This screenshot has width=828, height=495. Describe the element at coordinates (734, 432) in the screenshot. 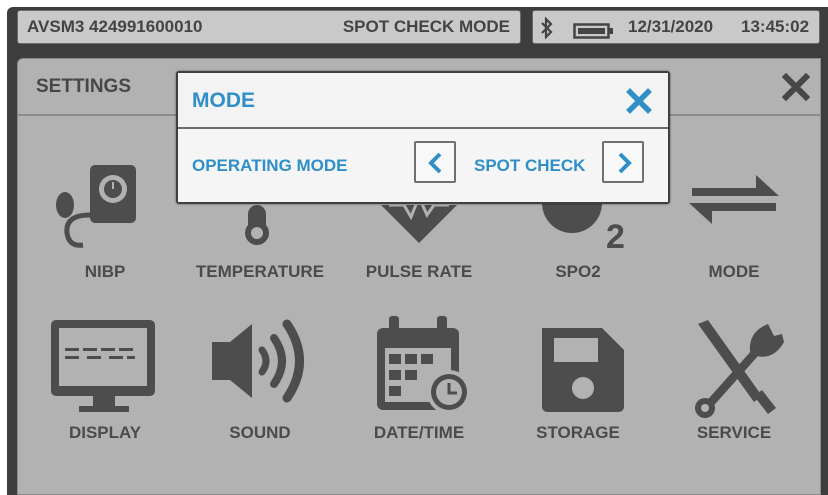

I see `tile-label: SERVICE` at that location.